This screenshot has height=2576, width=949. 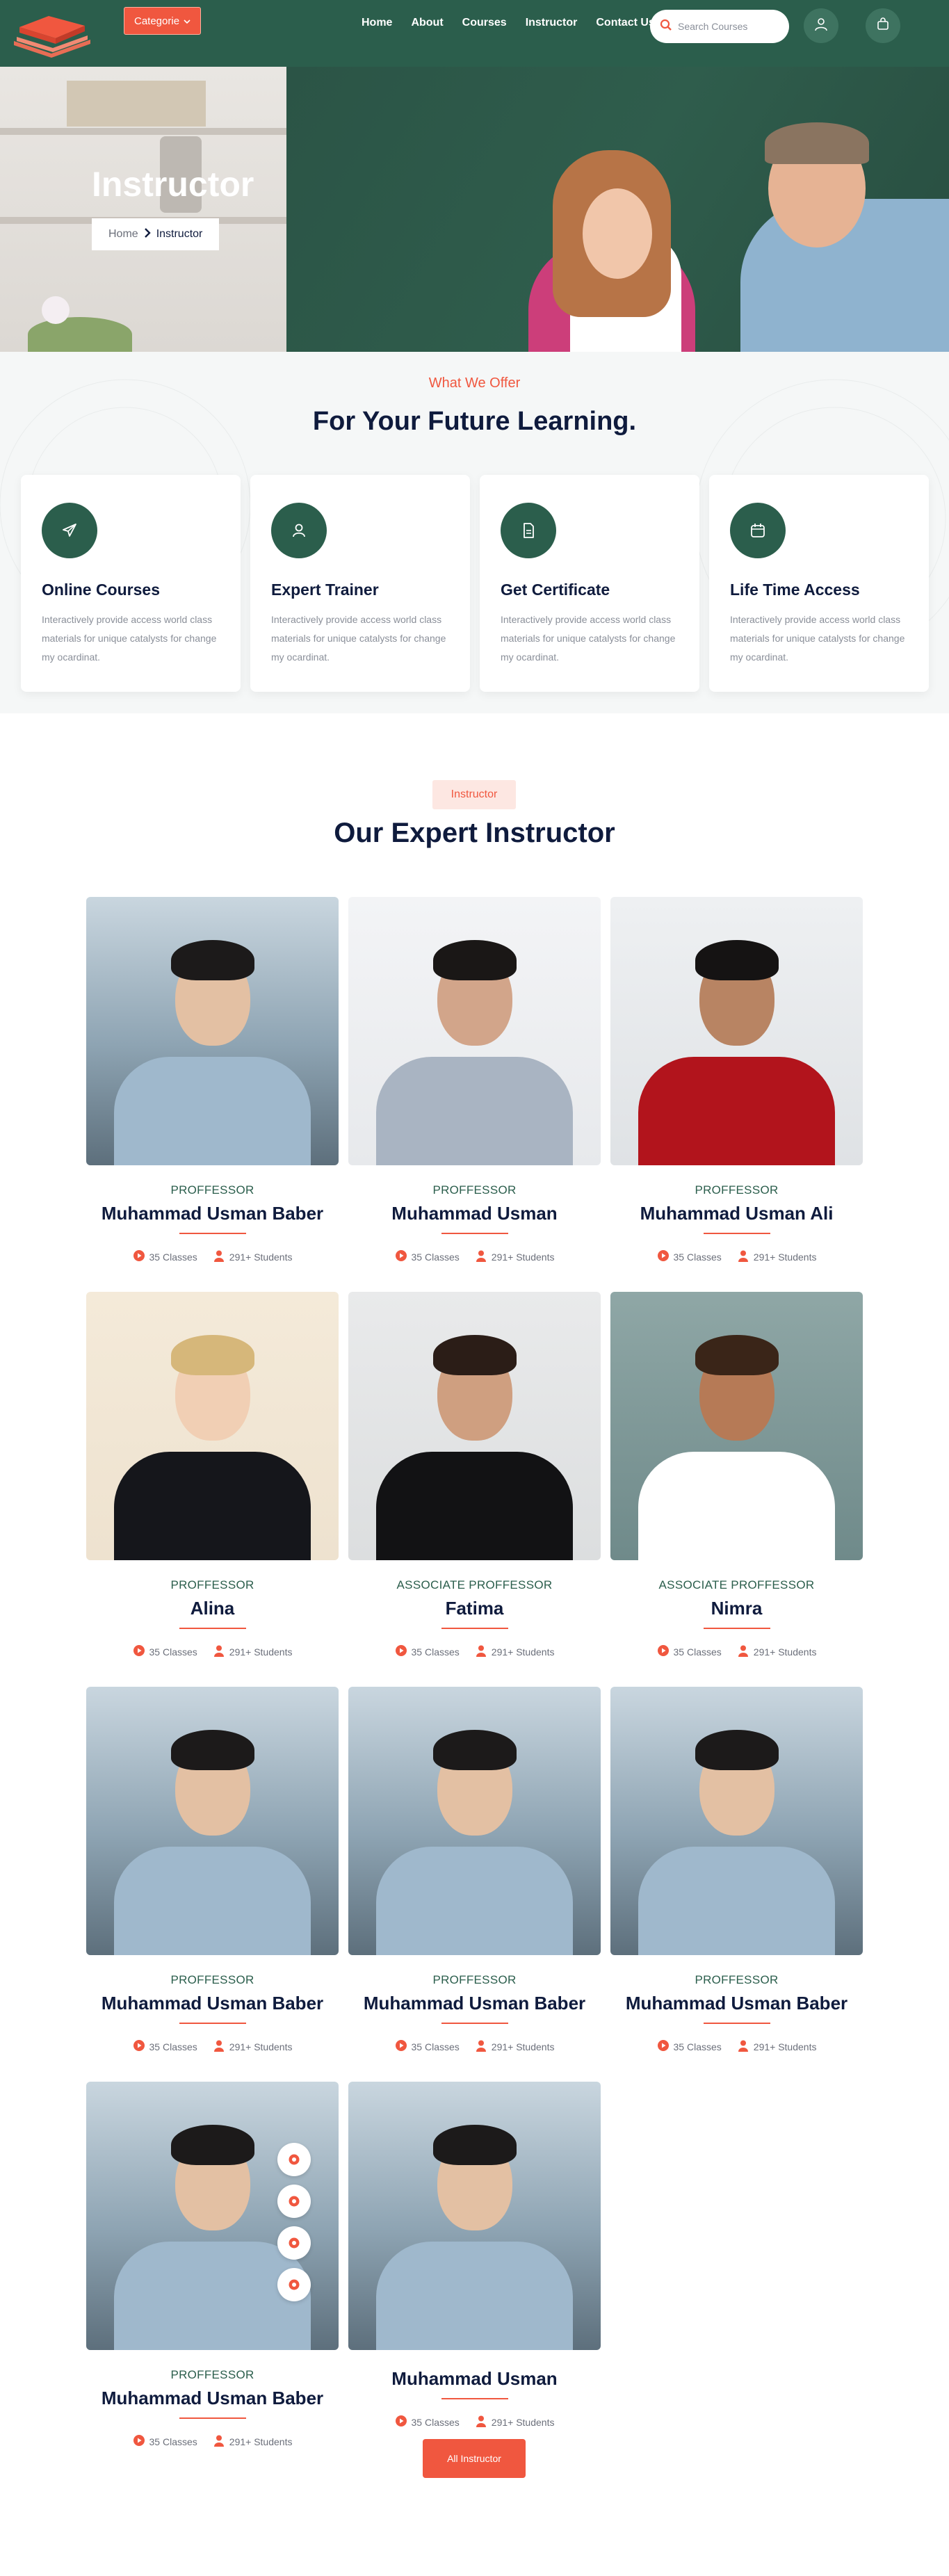 What do you see at coordinates (666, 27) in the screenshot?
I see `search-icon` at bounding box center [666, 27].